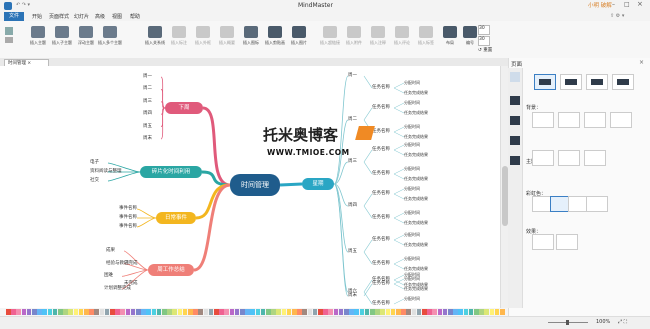  Describe the element at coordinates (135, 16) in the screenshot. I see `menu-help: 帮助` at that location.